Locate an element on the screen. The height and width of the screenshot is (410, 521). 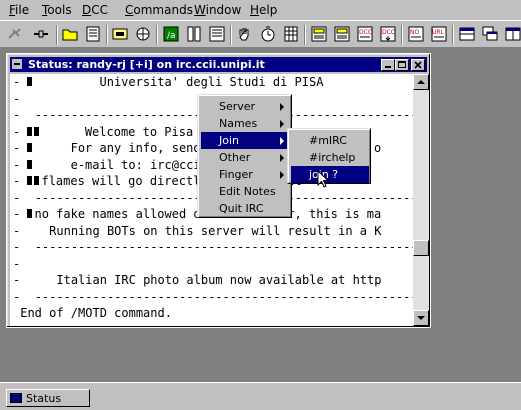
menu-item-finger: Finger is located at coordinates (245, 174).